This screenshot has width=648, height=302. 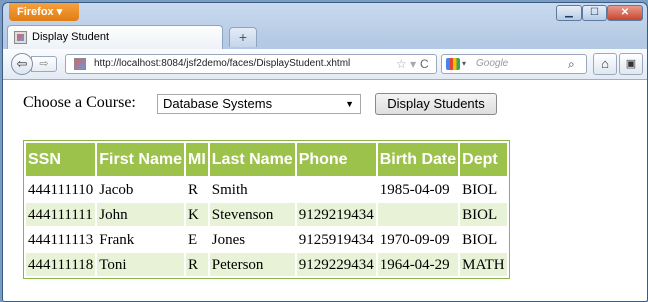 I want to click on column-header: Birth Date, so click(x=418, y=159).